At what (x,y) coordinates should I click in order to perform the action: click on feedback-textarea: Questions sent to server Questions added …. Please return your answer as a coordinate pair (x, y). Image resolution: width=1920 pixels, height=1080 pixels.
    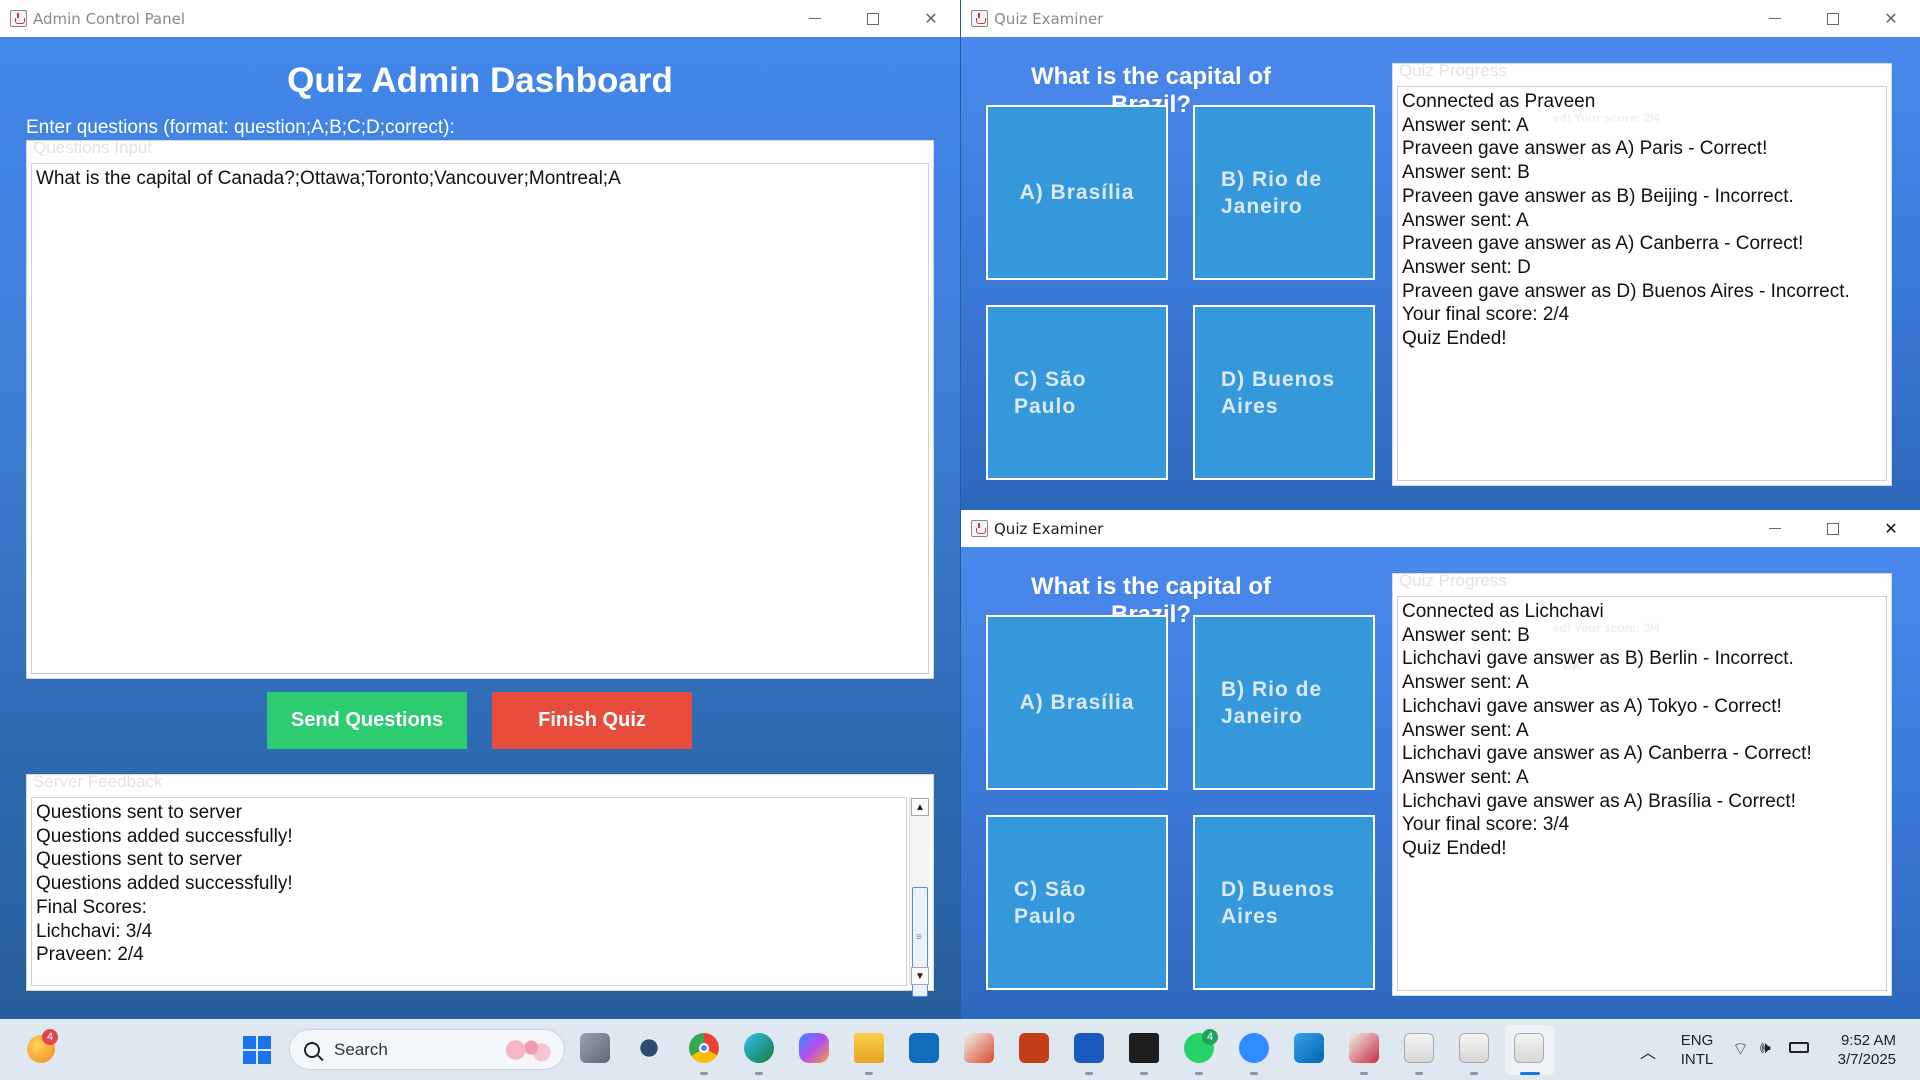
    Looking at the image, I should click on (469, 891).